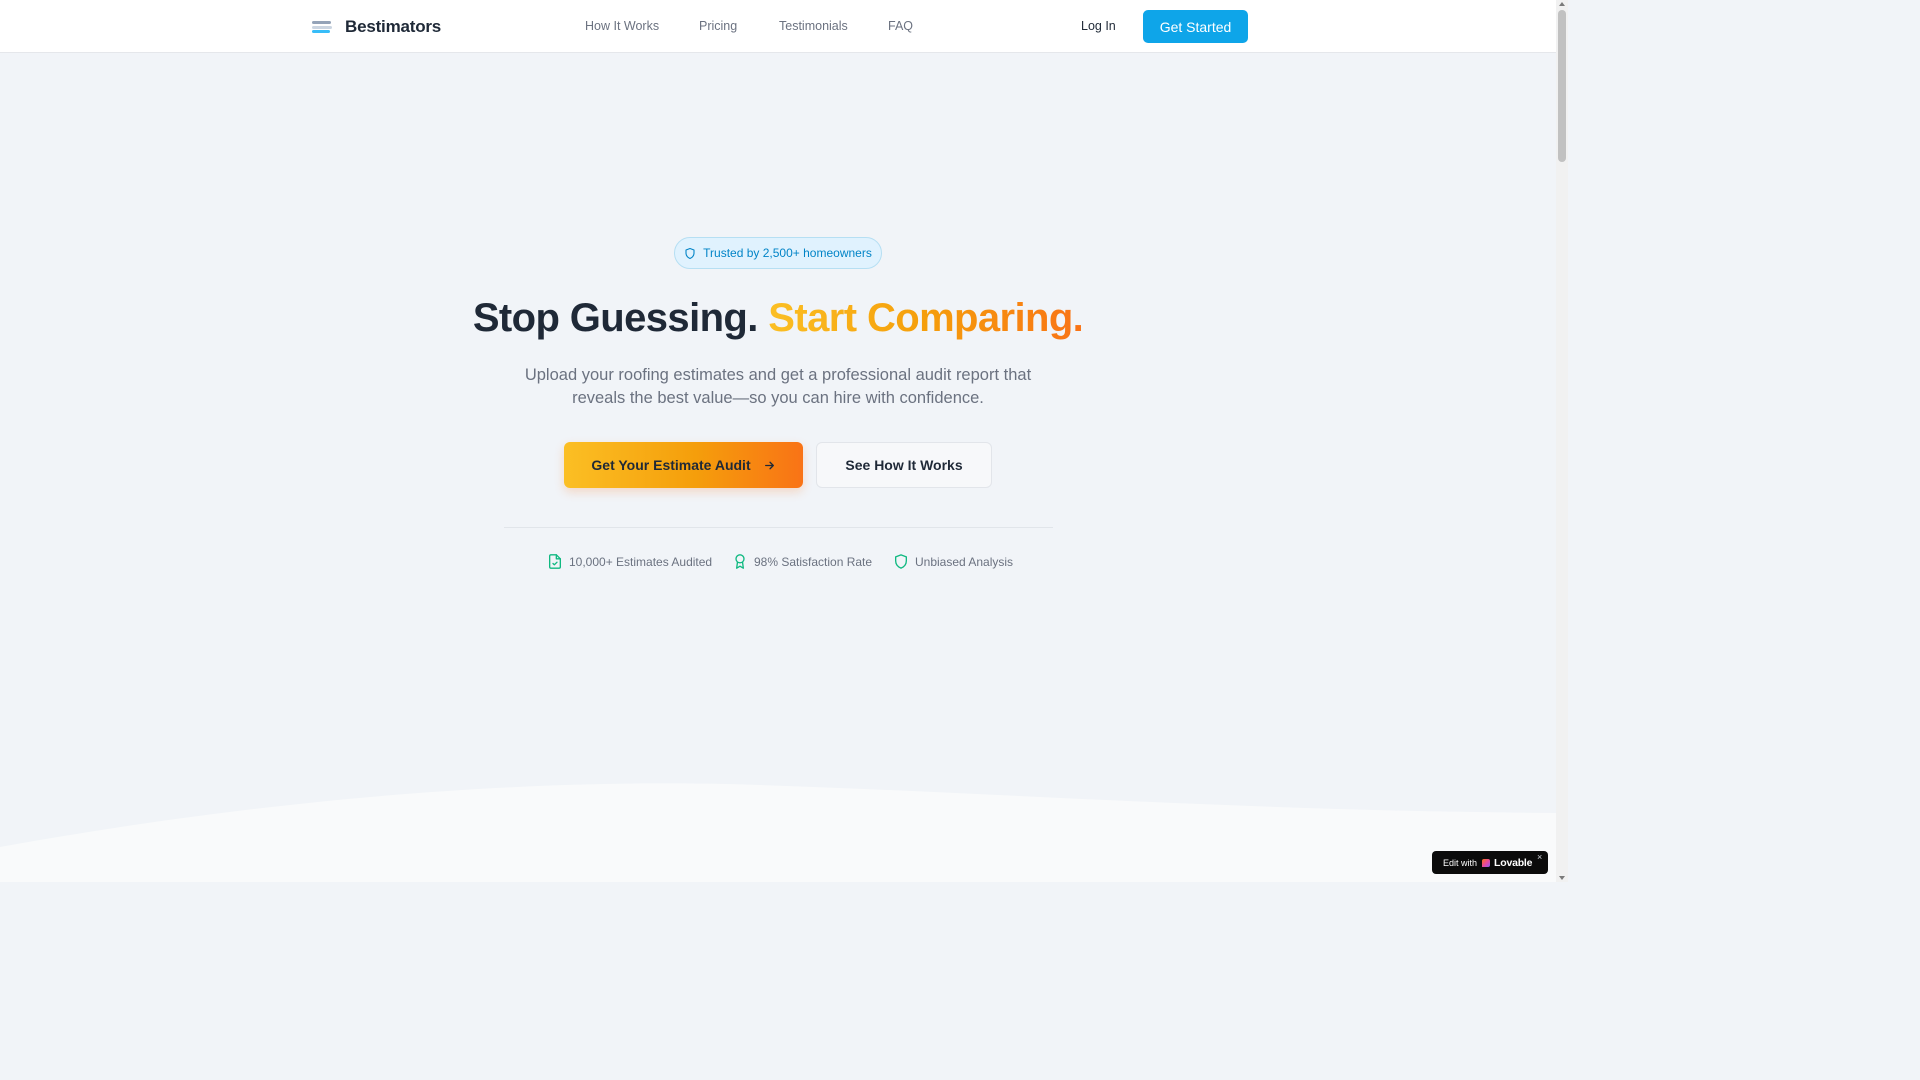 Image resolution: width=1920 pixels, height=1080 pixels. What do you see at coordinates (641, 561) in the screenshot?
I see `stat-label: 10,000+ Estimates Audited` at bounding box center [641, 561].